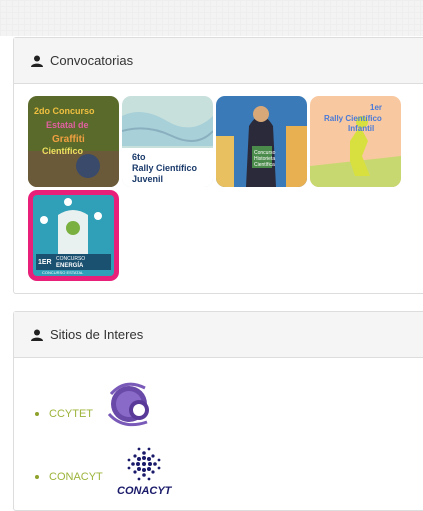 The height and width of the screenshot is (511, 423). What do you see at coordinates (147, 179) in the screenshot?
I see `rally-juvenil-line-3: Juvenil` at bounding box center [147, 179].